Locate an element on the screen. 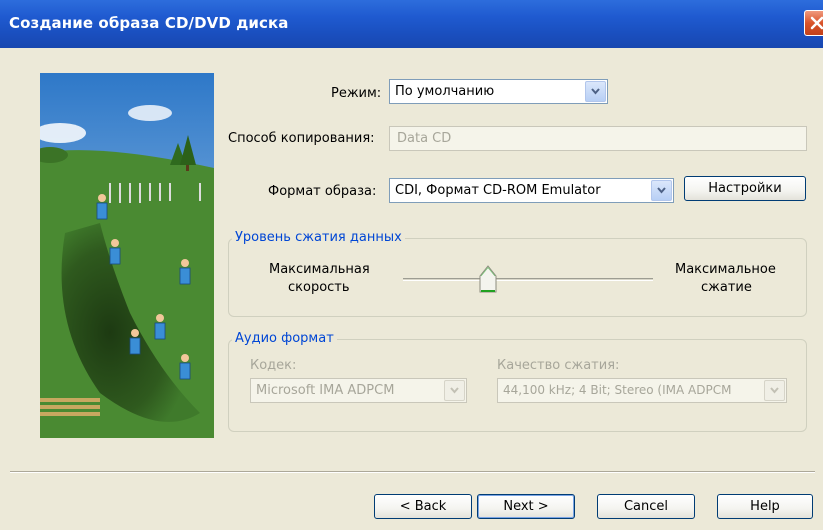 The image size is (823, 530). max-compression-label: Максимальное is located at coordinates (725, 269).